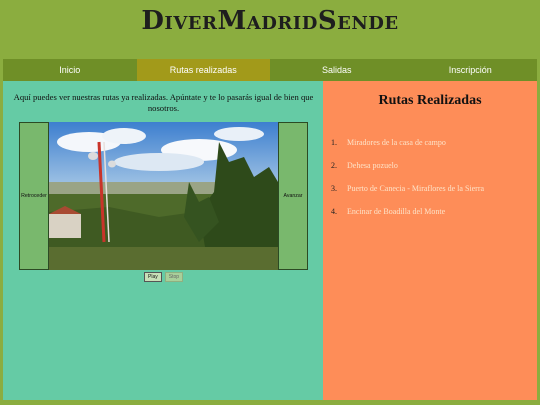 The height and width of the screenshot is (405, 540). I want to click on route-item: 2. Dehesa pozuelo, so click(407, 172).